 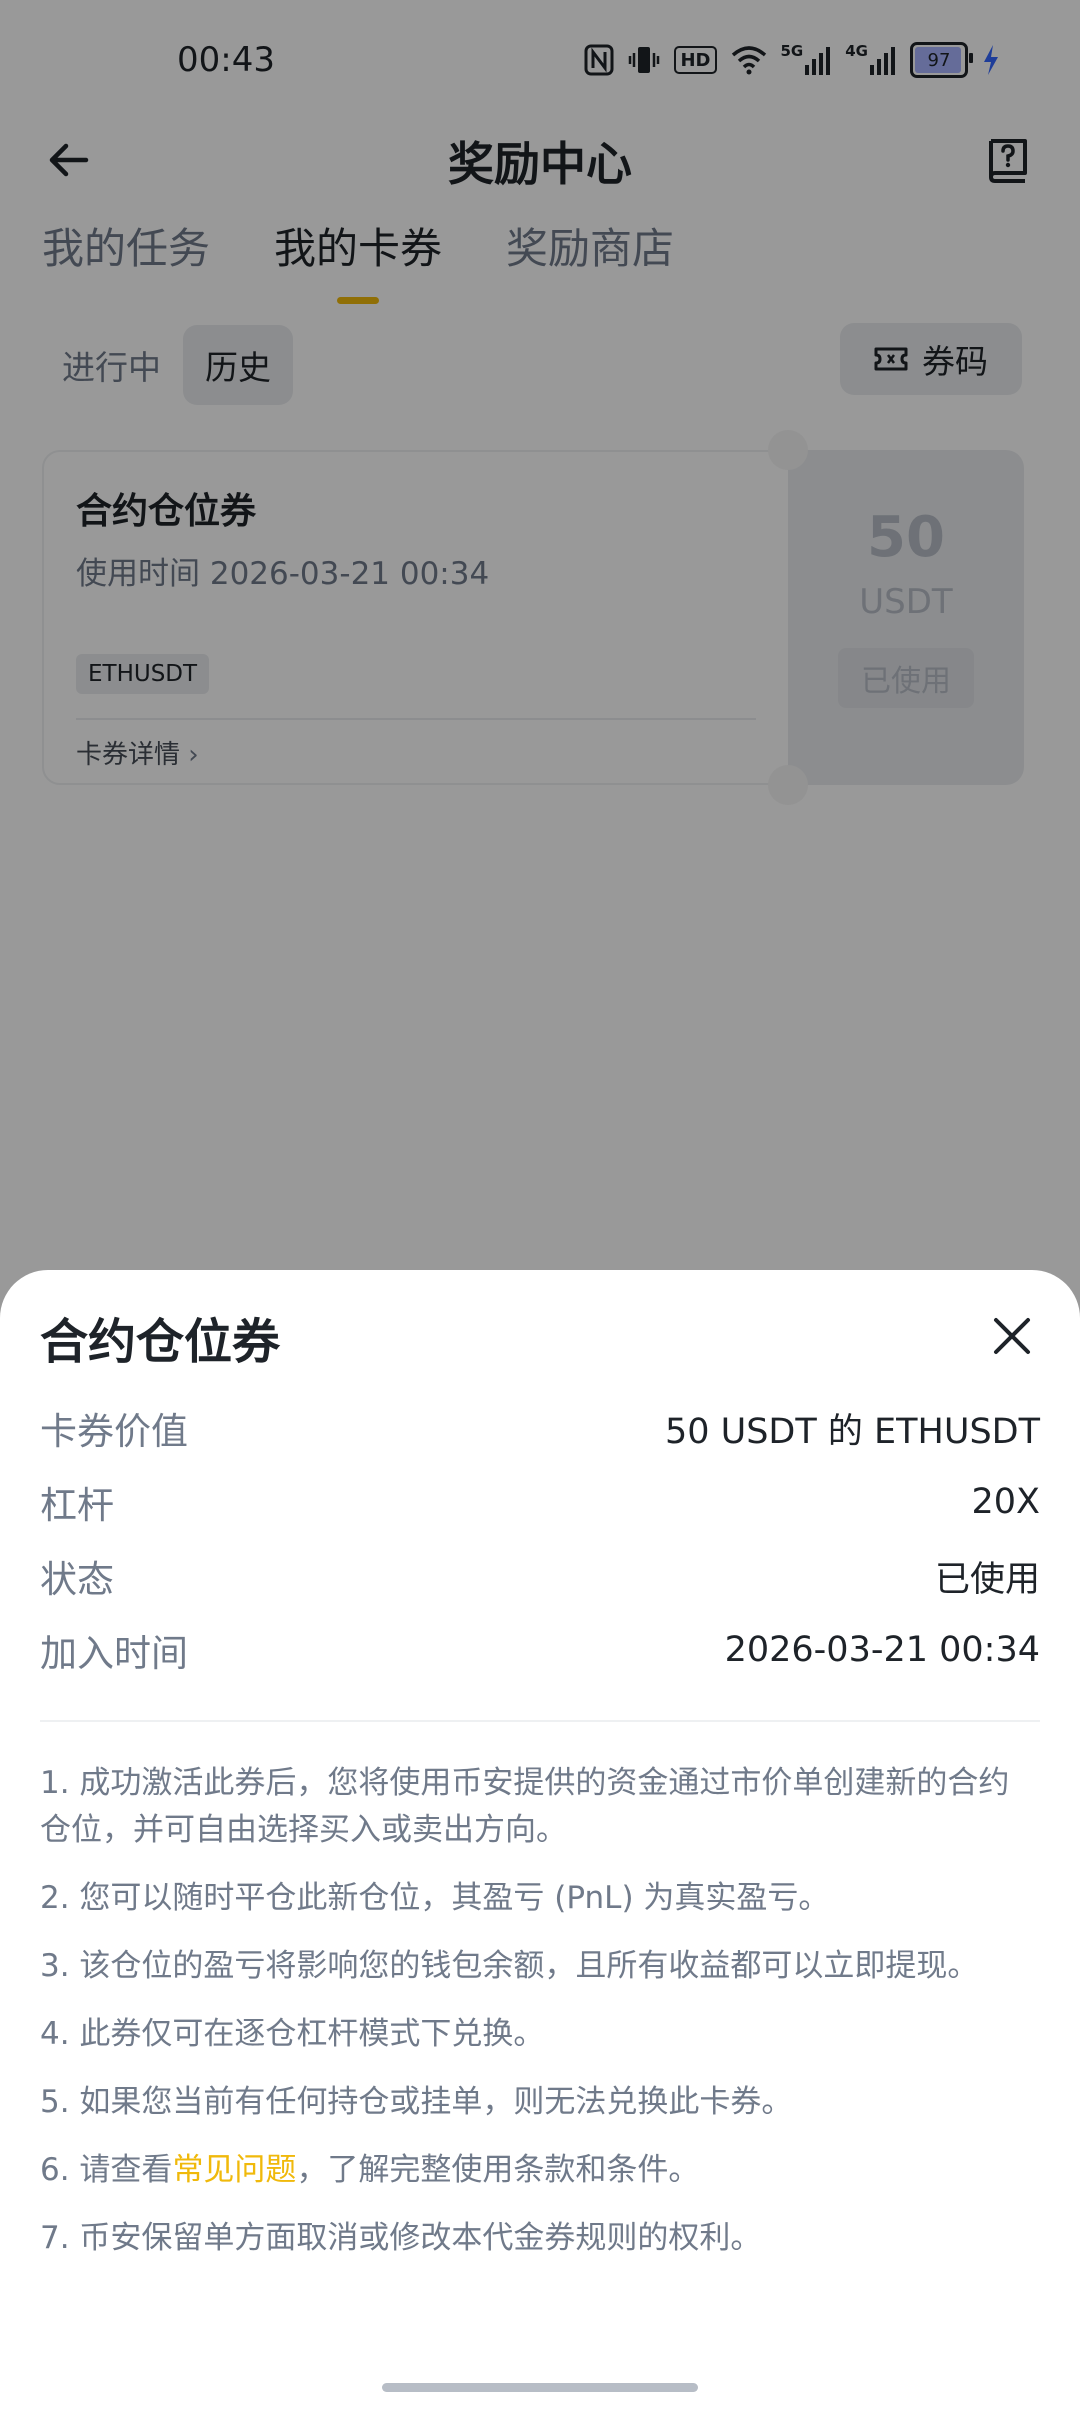 I want to click on sheet-title: 合约仓位券, so click(x=160, y=1342).